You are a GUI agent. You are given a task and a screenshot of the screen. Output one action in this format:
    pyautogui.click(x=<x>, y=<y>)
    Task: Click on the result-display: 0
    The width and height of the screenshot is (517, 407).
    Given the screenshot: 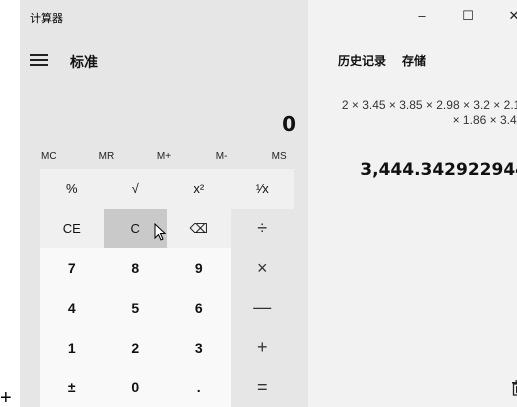 What is the action you would take?
    pyautogui.click(x=289, y=124)
    